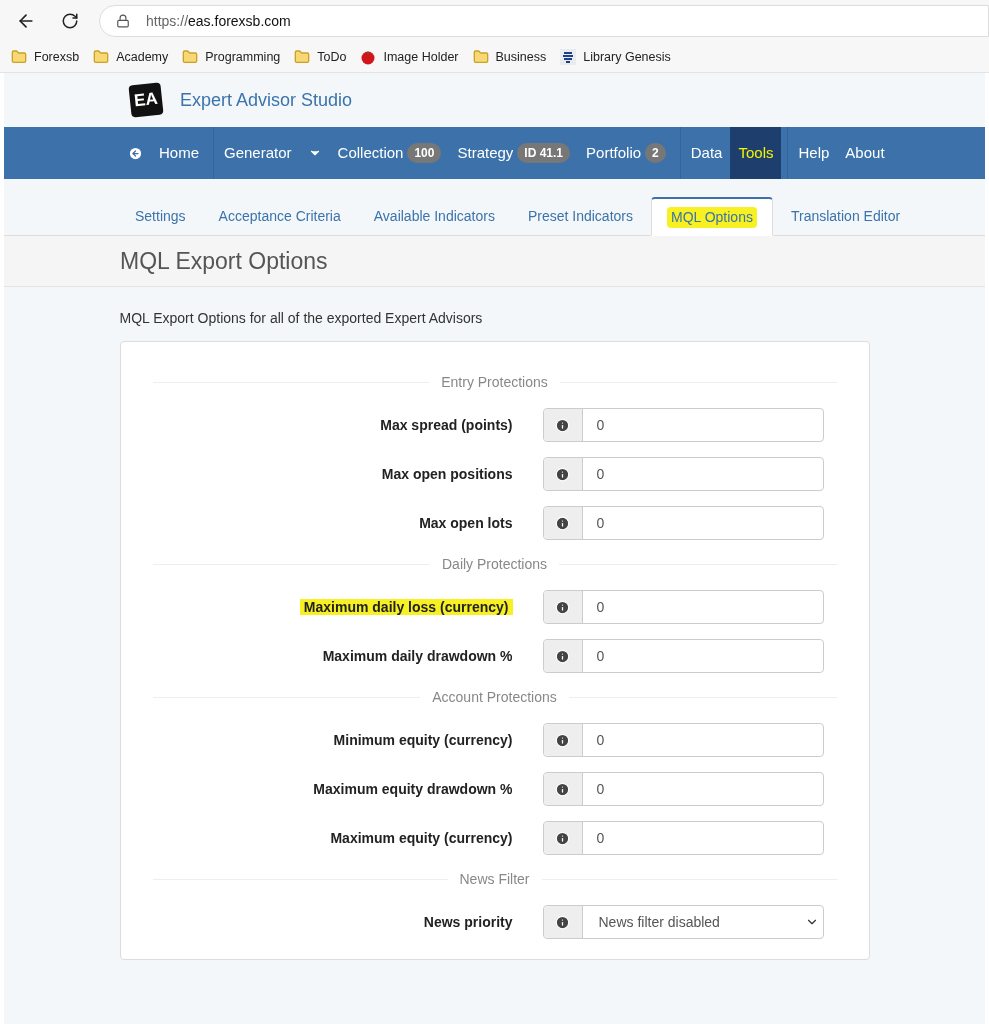  I want to click on field-label: Max open positions, so click(447, 473).